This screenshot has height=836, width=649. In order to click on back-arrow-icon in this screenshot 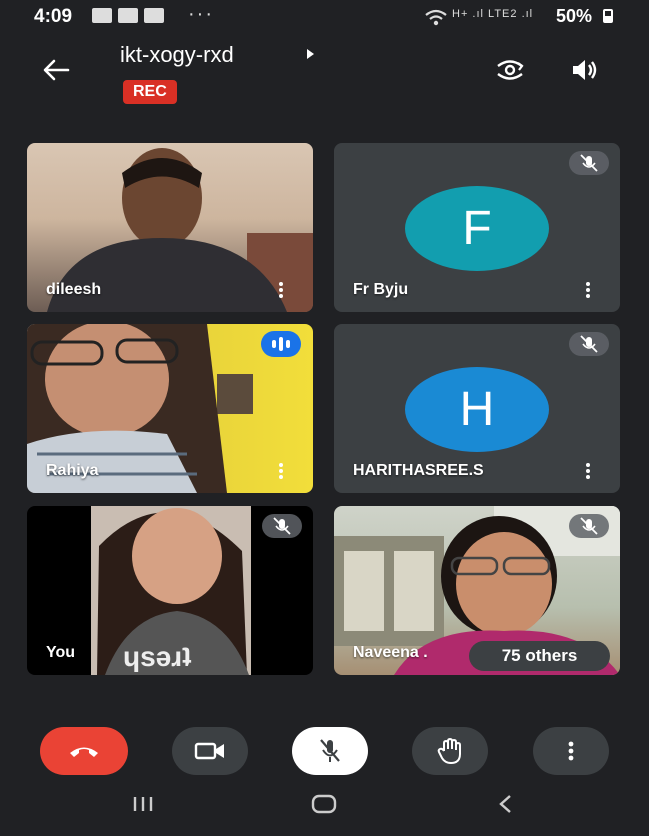, I will do `click(56, 70)`.